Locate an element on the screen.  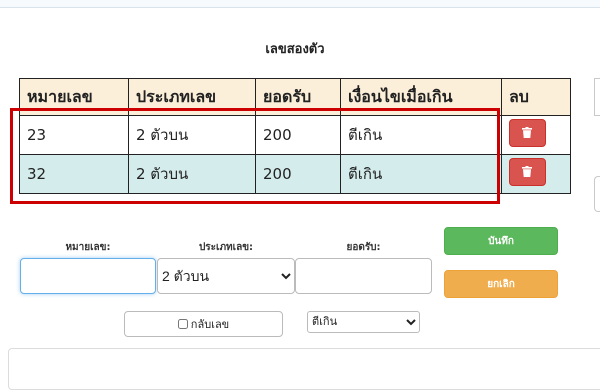
cancel-button: ยกเลิก is located at coordinates (501, 284).